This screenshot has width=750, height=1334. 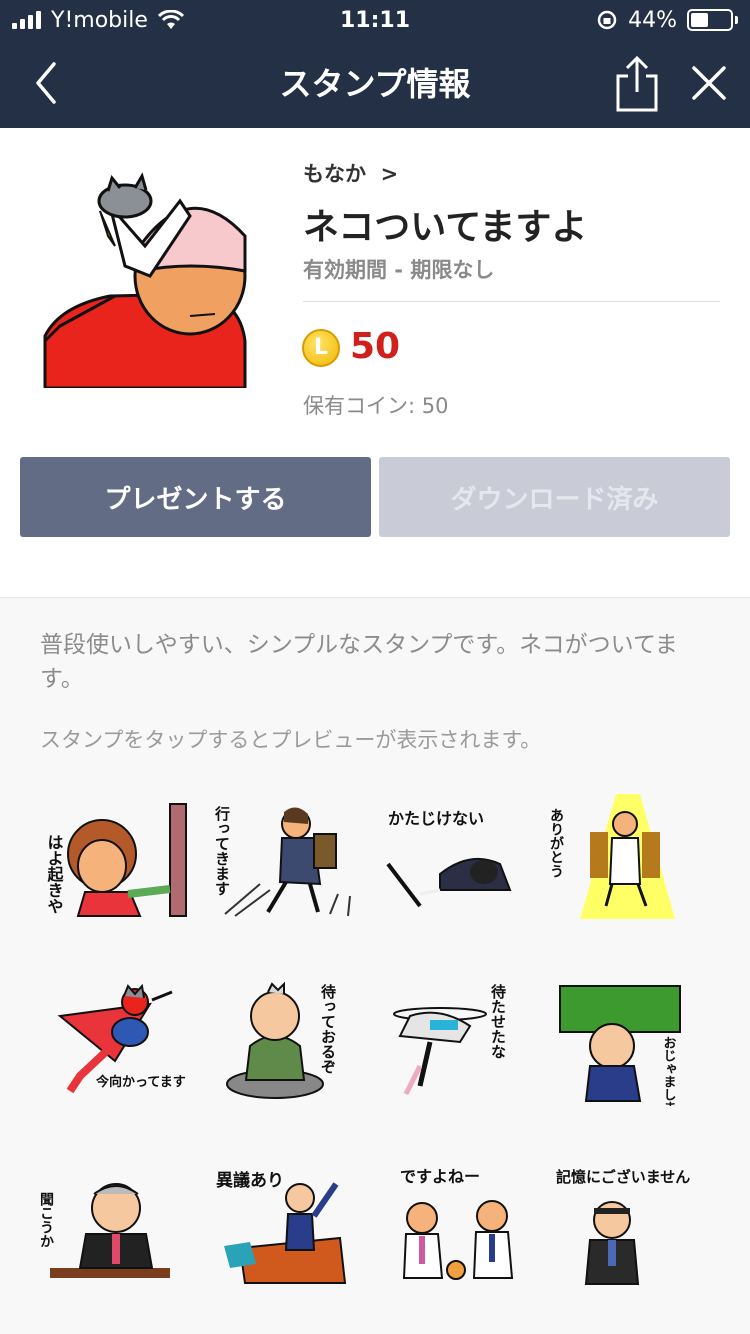 I want to click on sticker-thumbnail: ありがとう, so click(x=625, y=859).